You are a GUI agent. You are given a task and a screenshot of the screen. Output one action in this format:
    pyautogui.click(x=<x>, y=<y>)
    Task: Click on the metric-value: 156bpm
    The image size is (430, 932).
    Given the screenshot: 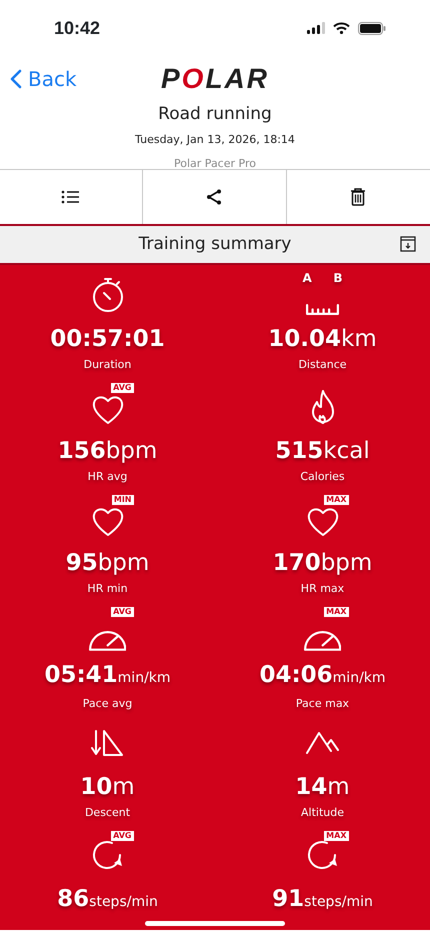 What is the action you would take?
    pyautogui.click(x=108, y=451)
    